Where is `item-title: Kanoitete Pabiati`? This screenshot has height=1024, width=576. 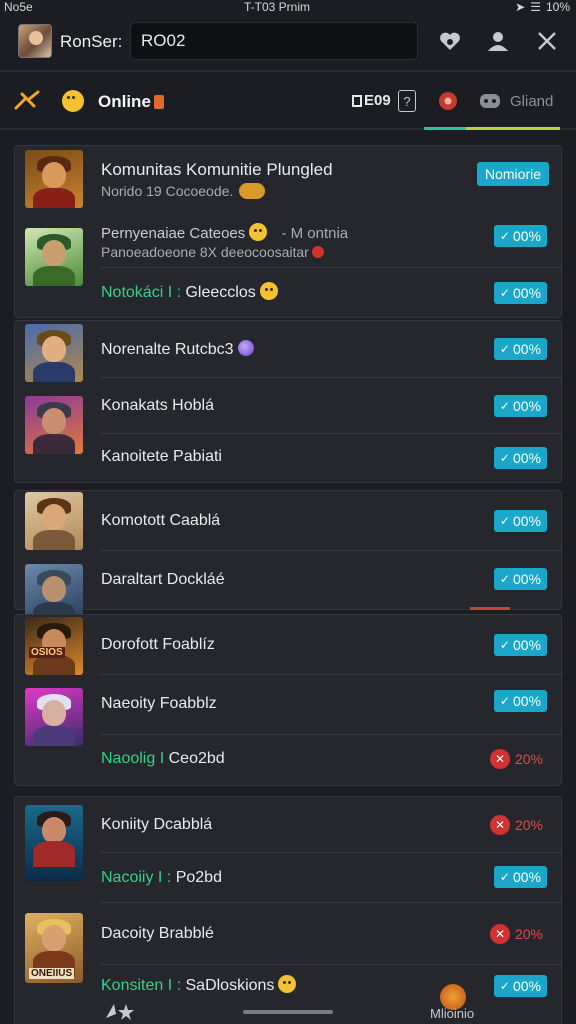 item-title: Kanoitete Pabiati is located at coordinates (161, 456).